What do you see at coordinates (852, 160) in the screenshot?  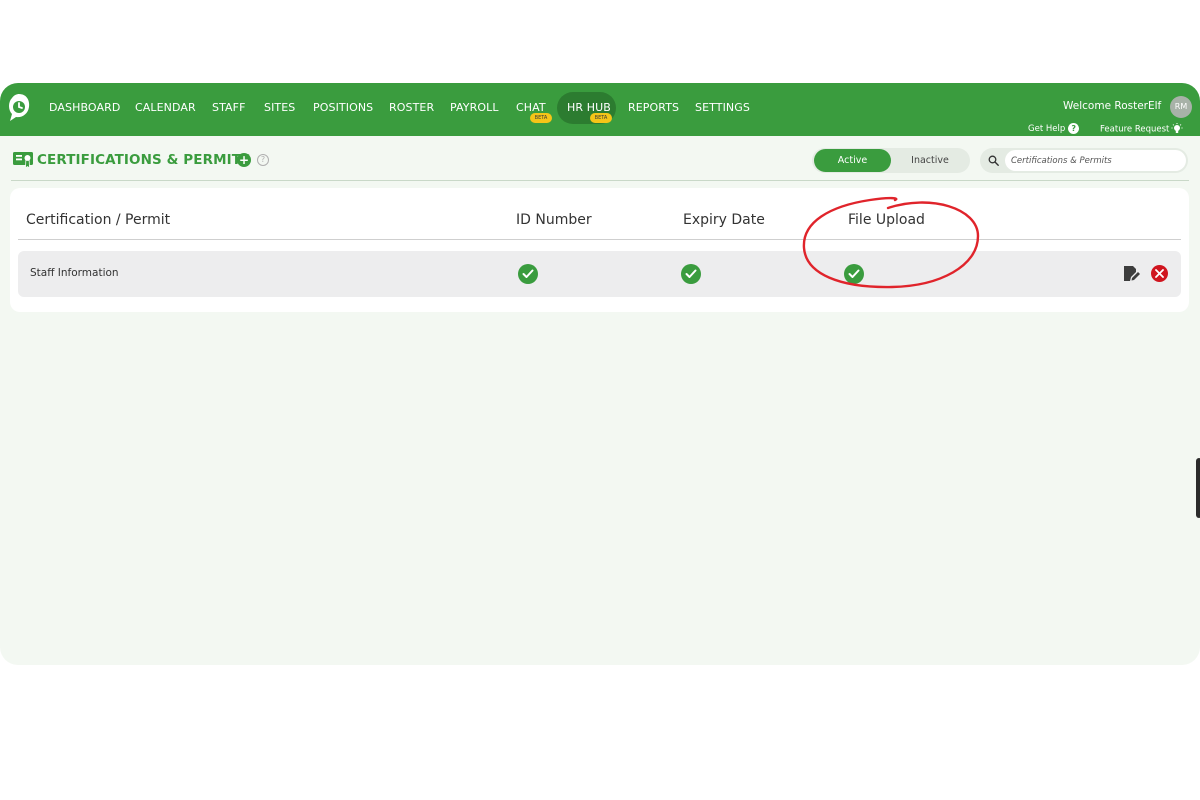 I see `toggle-active-button: Active` at bounding box center [852, 160].